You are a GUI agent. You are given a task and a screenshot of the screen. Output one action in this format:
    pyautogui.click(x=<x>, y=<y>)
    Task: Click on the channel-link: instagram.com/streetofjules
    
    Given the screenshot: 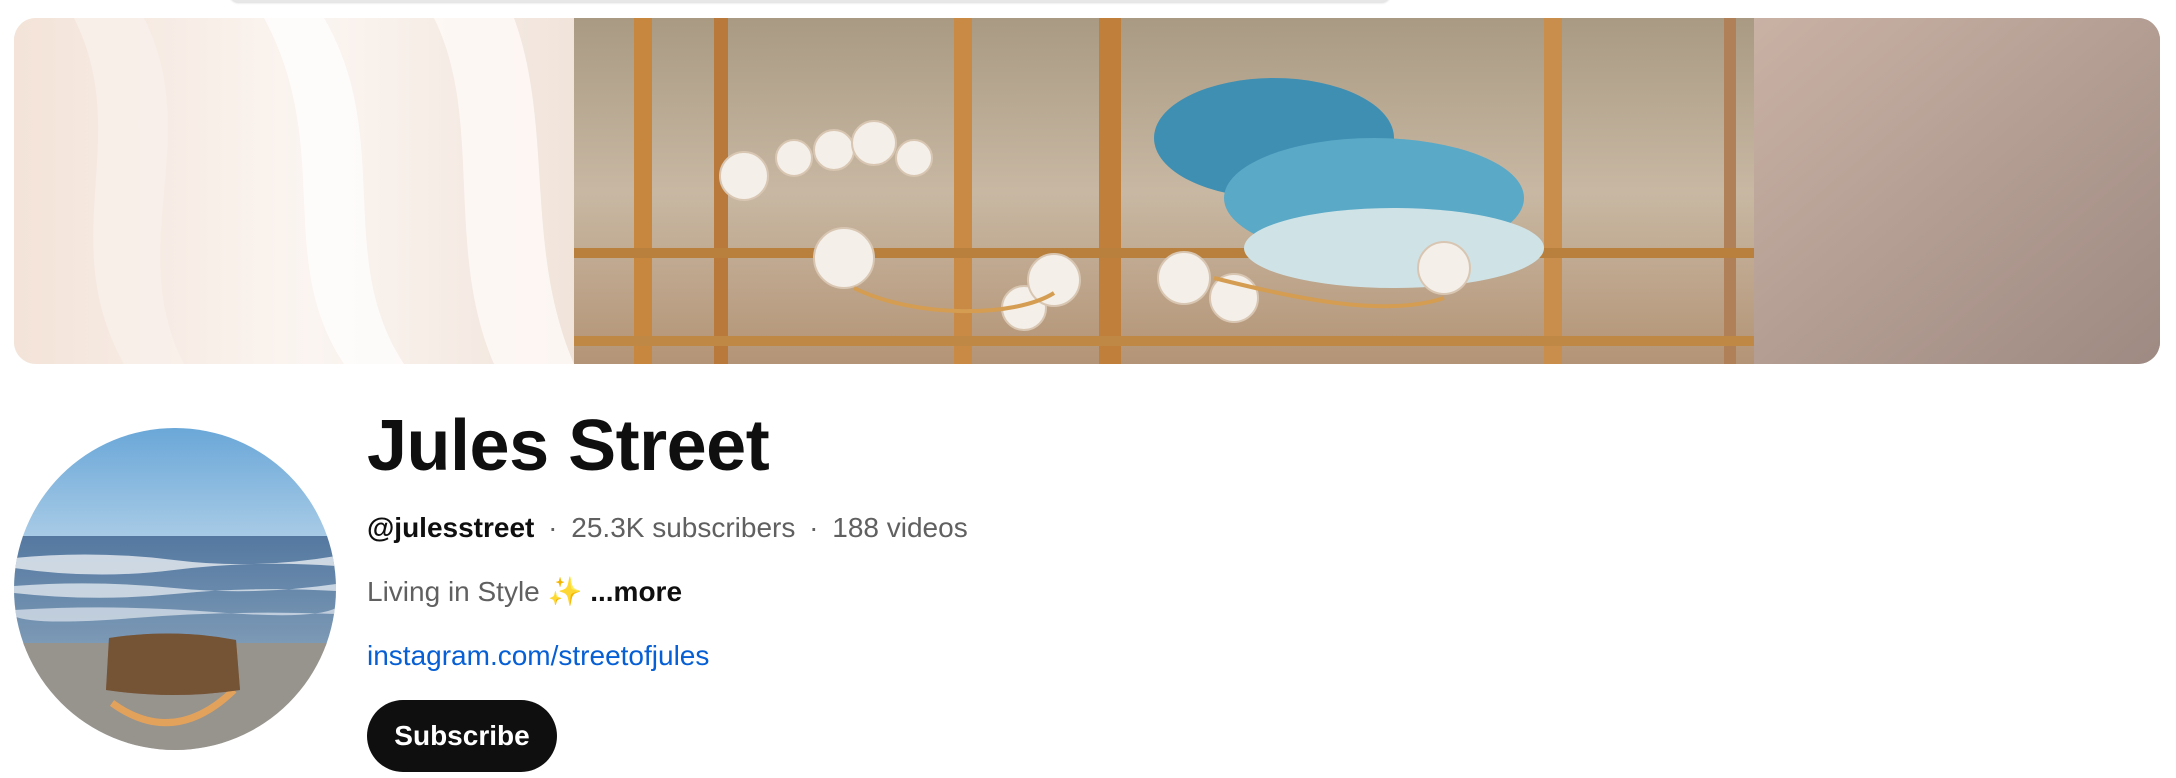 What is the action you would take?
    pyautogui.click(x=538, y=656)
    